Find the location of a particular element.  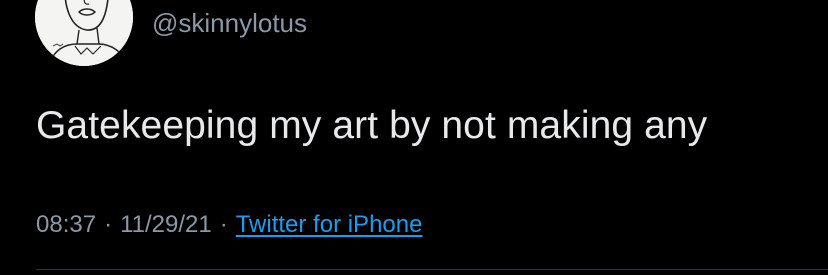

avatar-drawing is located at coordinates (84, 33).